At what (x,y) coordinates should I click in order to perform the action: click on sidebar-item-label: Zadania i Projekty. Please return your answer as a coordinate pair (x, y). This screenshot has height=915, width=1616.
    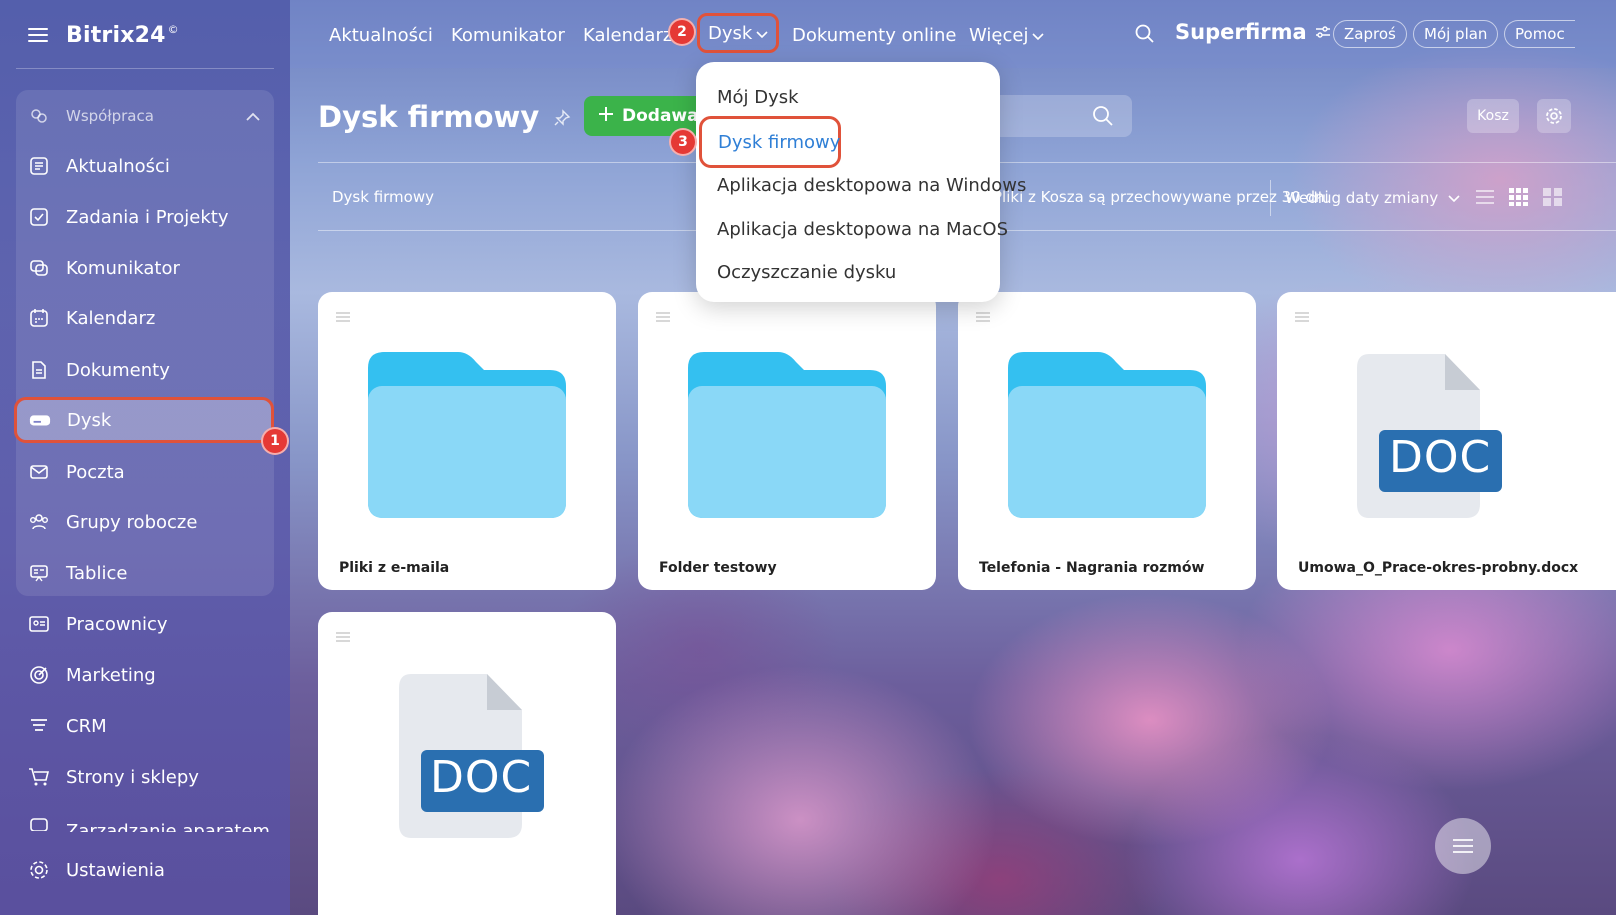
    Looking at the image, I should click on (147, 217).